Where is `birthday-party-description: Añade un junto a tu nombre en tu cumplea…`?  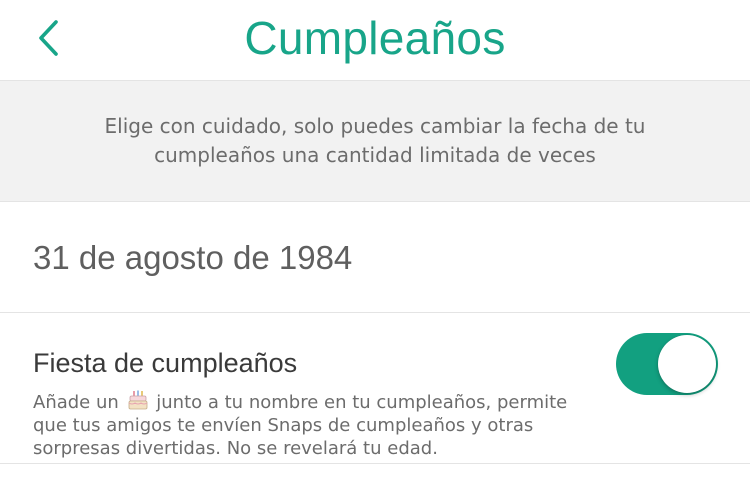 birthday-party-description: Añade un junto a tu nombre en tu cumplea… is located at coordinates (318, 424).